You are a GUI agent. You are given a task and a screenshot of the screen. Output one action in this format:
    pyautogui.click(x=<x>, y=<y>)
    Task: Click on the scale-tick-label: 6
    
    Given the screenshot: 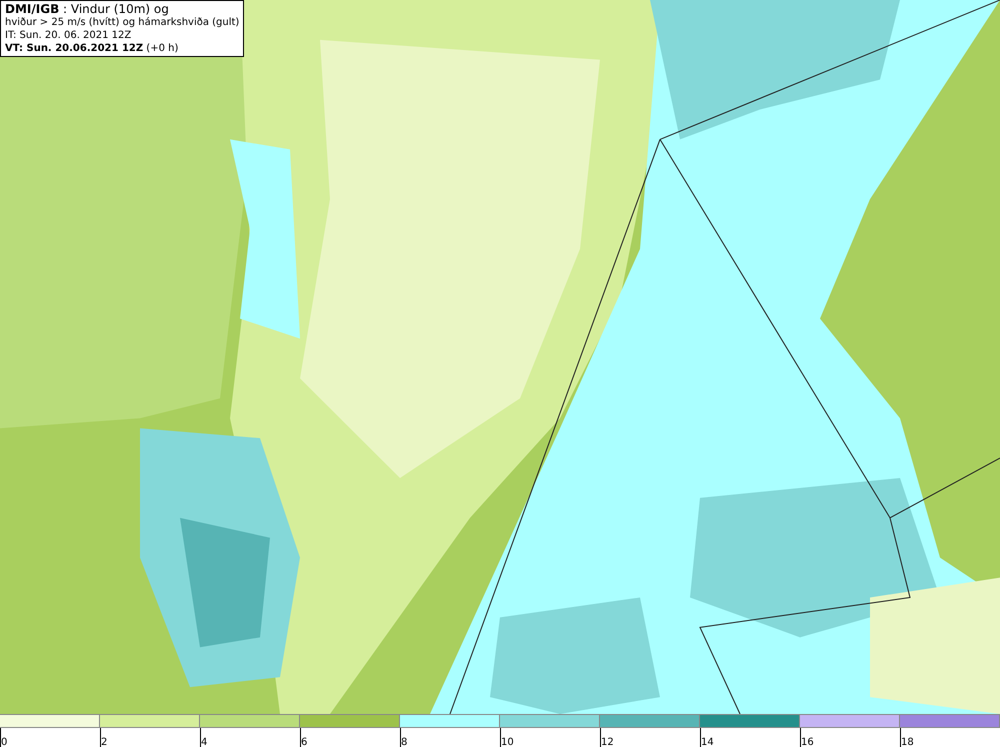 What is the action you would take?
    pyautogui.click(x=304, y=742)
    